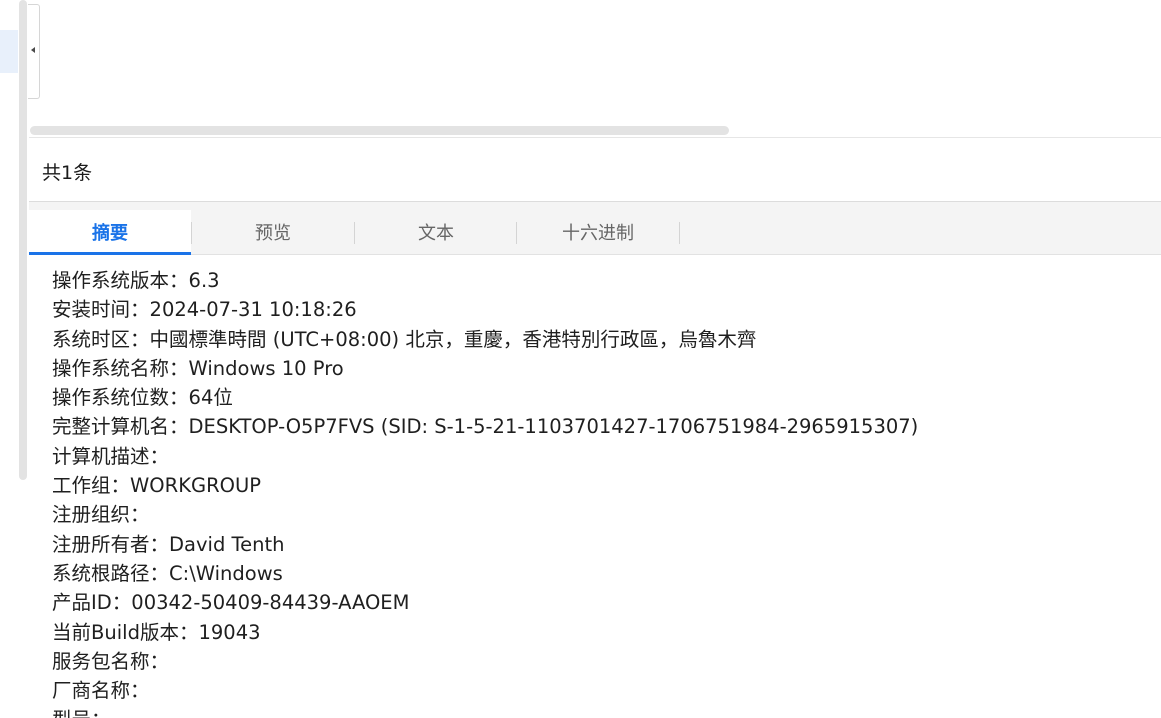  I want to click on summary-row: 产品ID：00342-50409-84439-AAOEM, so click(231, 603).